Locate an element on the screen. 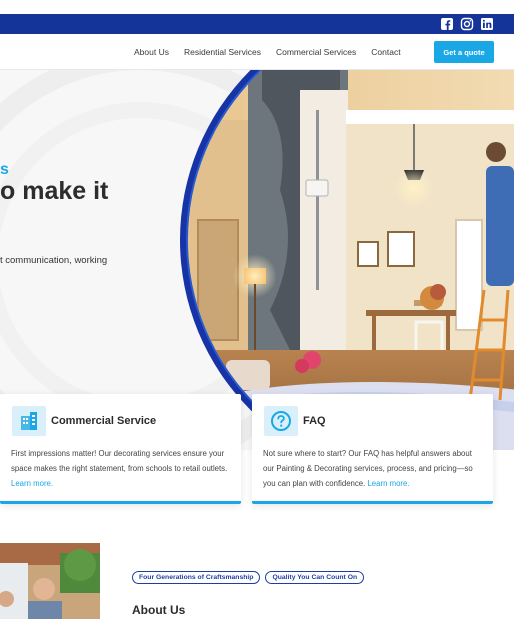  about-us-heading: About Us is located at coordinates (159, 610).